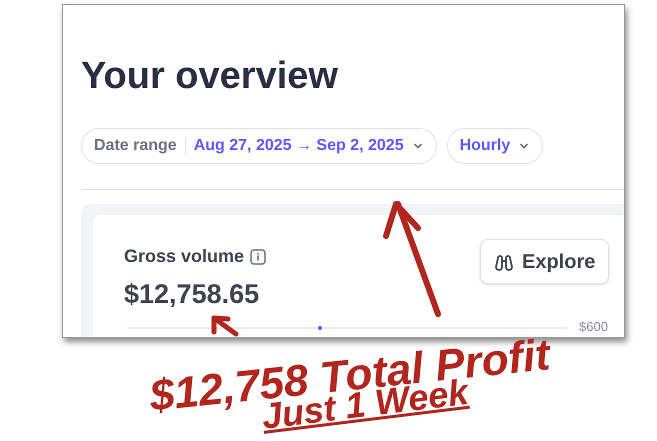 The width and height of the screenshot is (657, 441). Describe the element at coordinates (545, 261) in the screenshot. I see `explore-button: Explore` at that location.